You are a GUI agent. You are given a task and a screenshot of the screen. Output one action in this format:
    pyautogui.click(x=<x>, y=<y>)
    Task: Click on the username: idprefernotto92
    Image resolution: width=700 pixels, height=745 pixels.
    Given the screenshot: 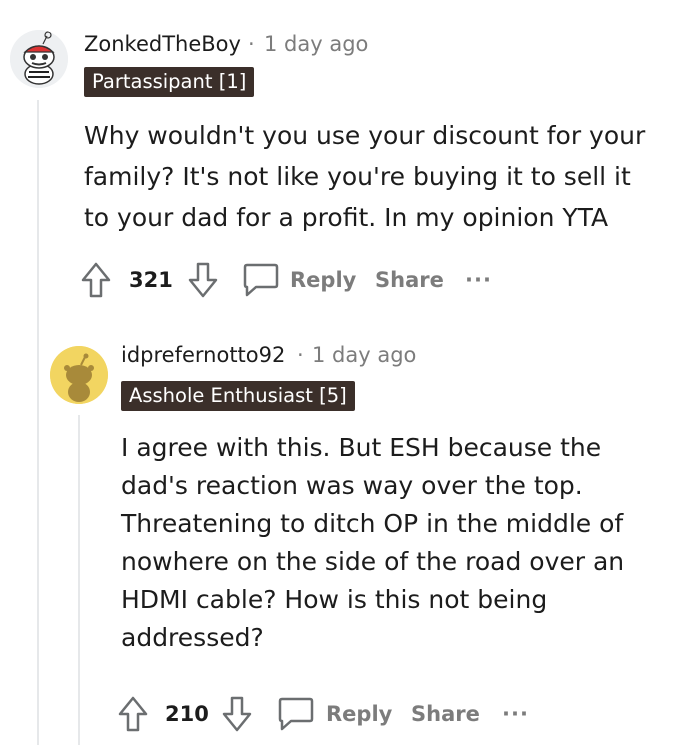 What is the action you would take?
    pyautogui.click(x=203, y=355)
    